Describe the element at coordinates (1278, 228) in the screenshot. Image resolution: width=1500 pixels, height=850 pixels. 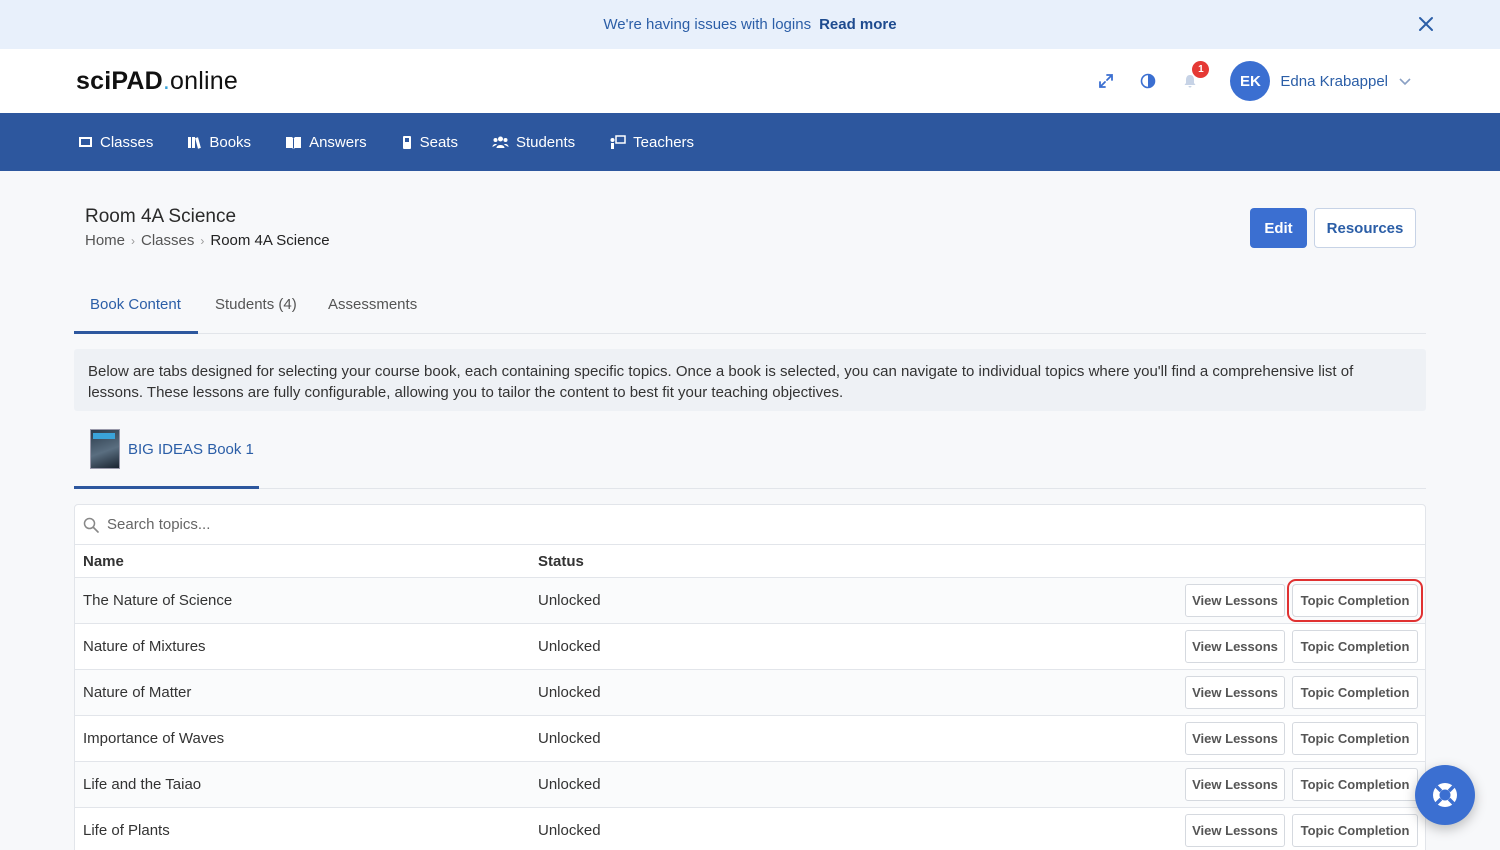
I see `edit-button: Edit` at that location.